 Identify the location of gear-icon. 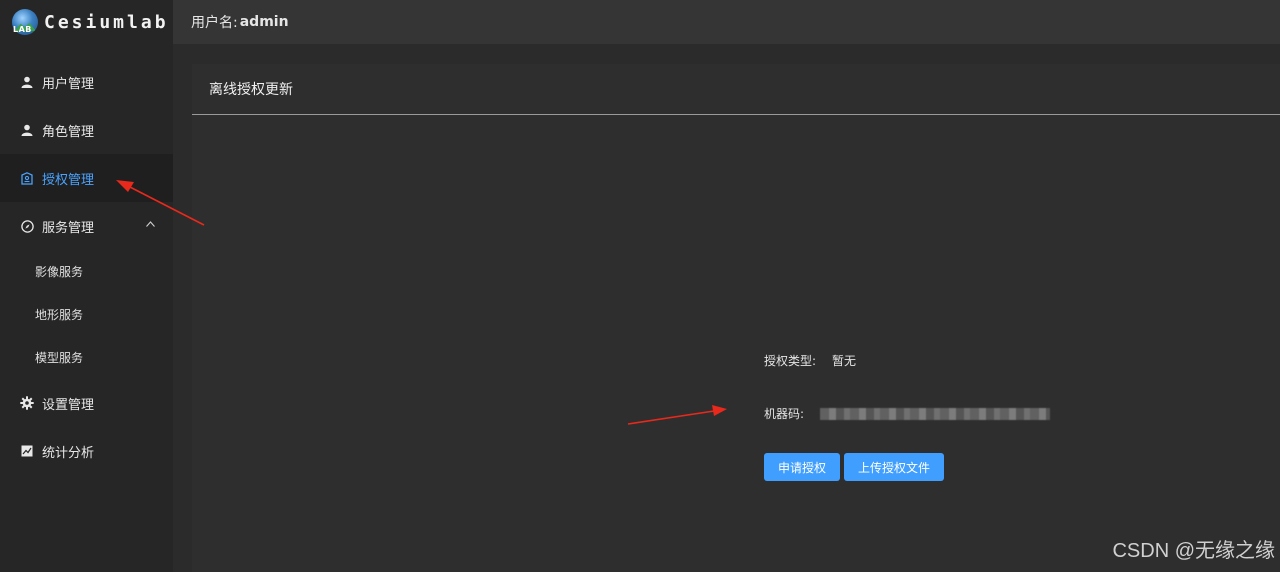
(27, 403).